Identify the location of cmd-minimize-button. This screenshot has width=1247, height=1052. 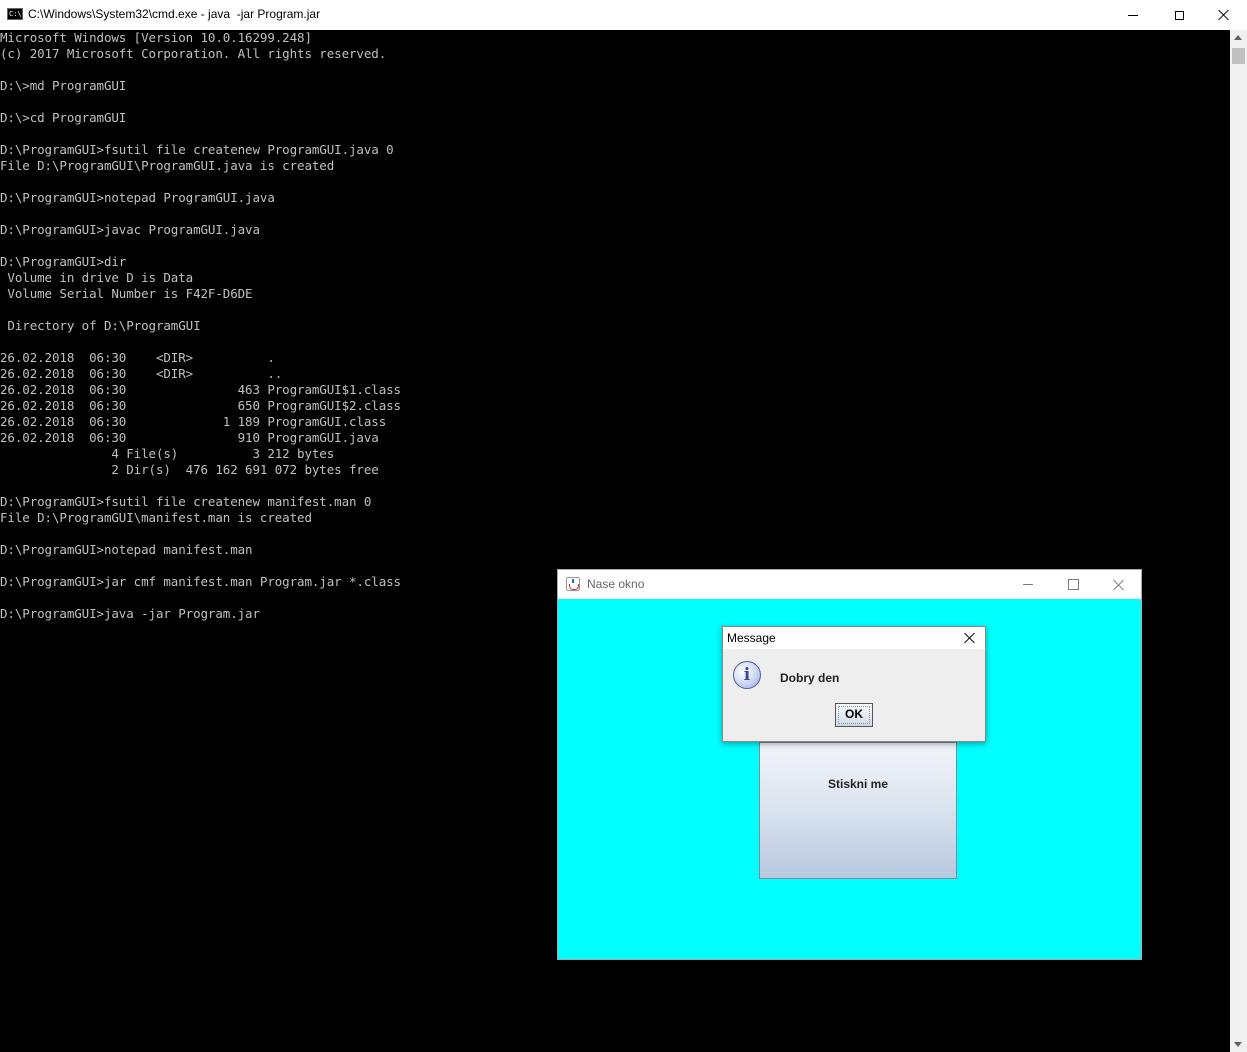
(1133, 15).